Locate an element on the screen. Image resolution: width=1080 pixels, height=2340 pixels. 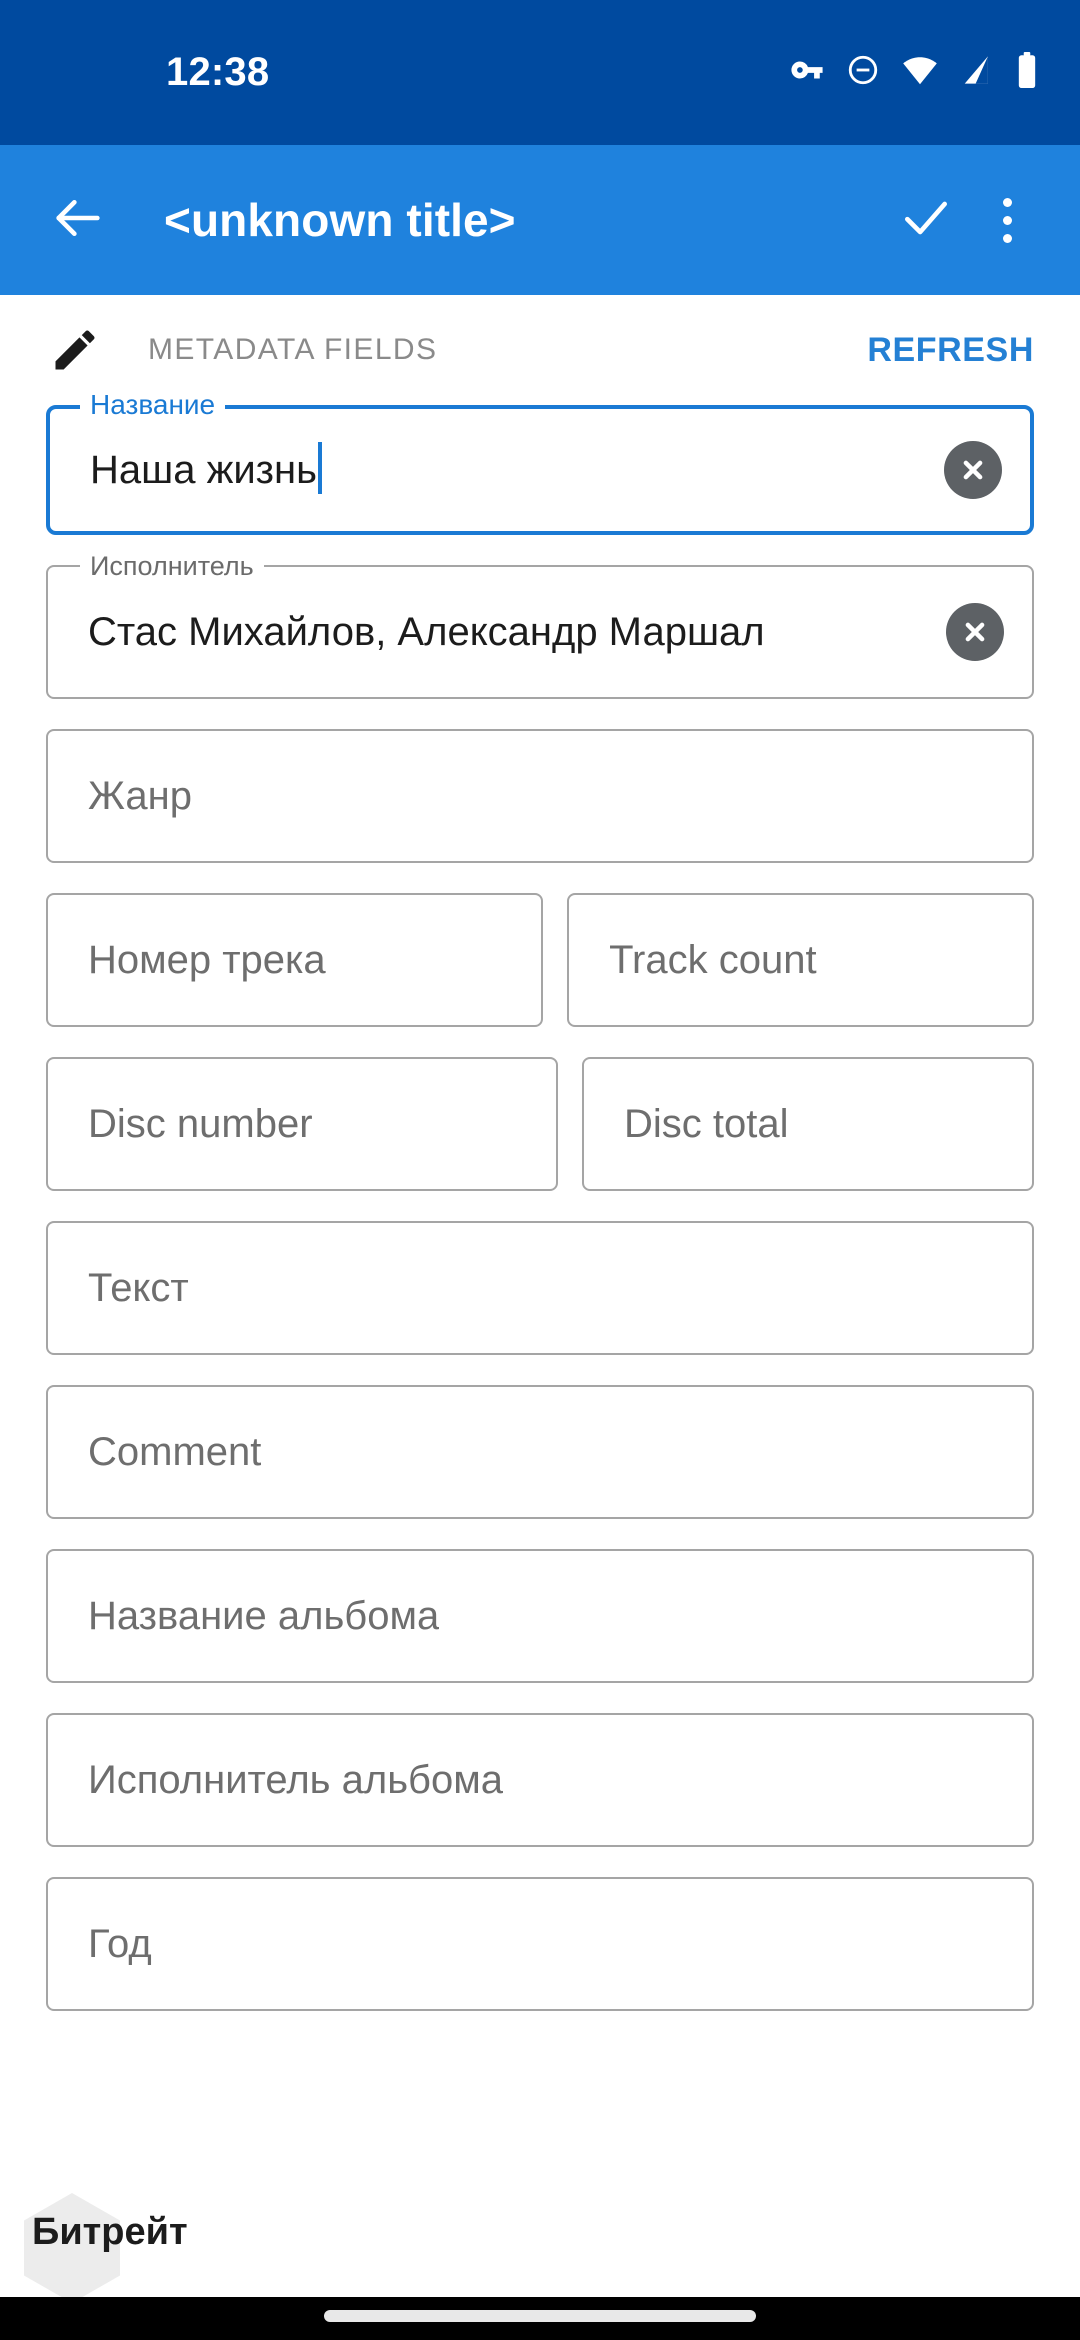
field-track-count: Track count is located at coordinates (801, 960).